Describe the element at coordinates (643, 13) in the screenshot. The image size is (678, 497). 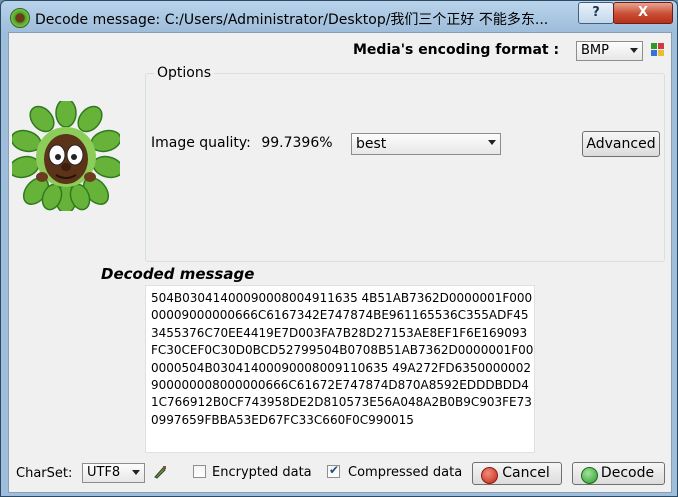
I see `close-button: X` at that location.